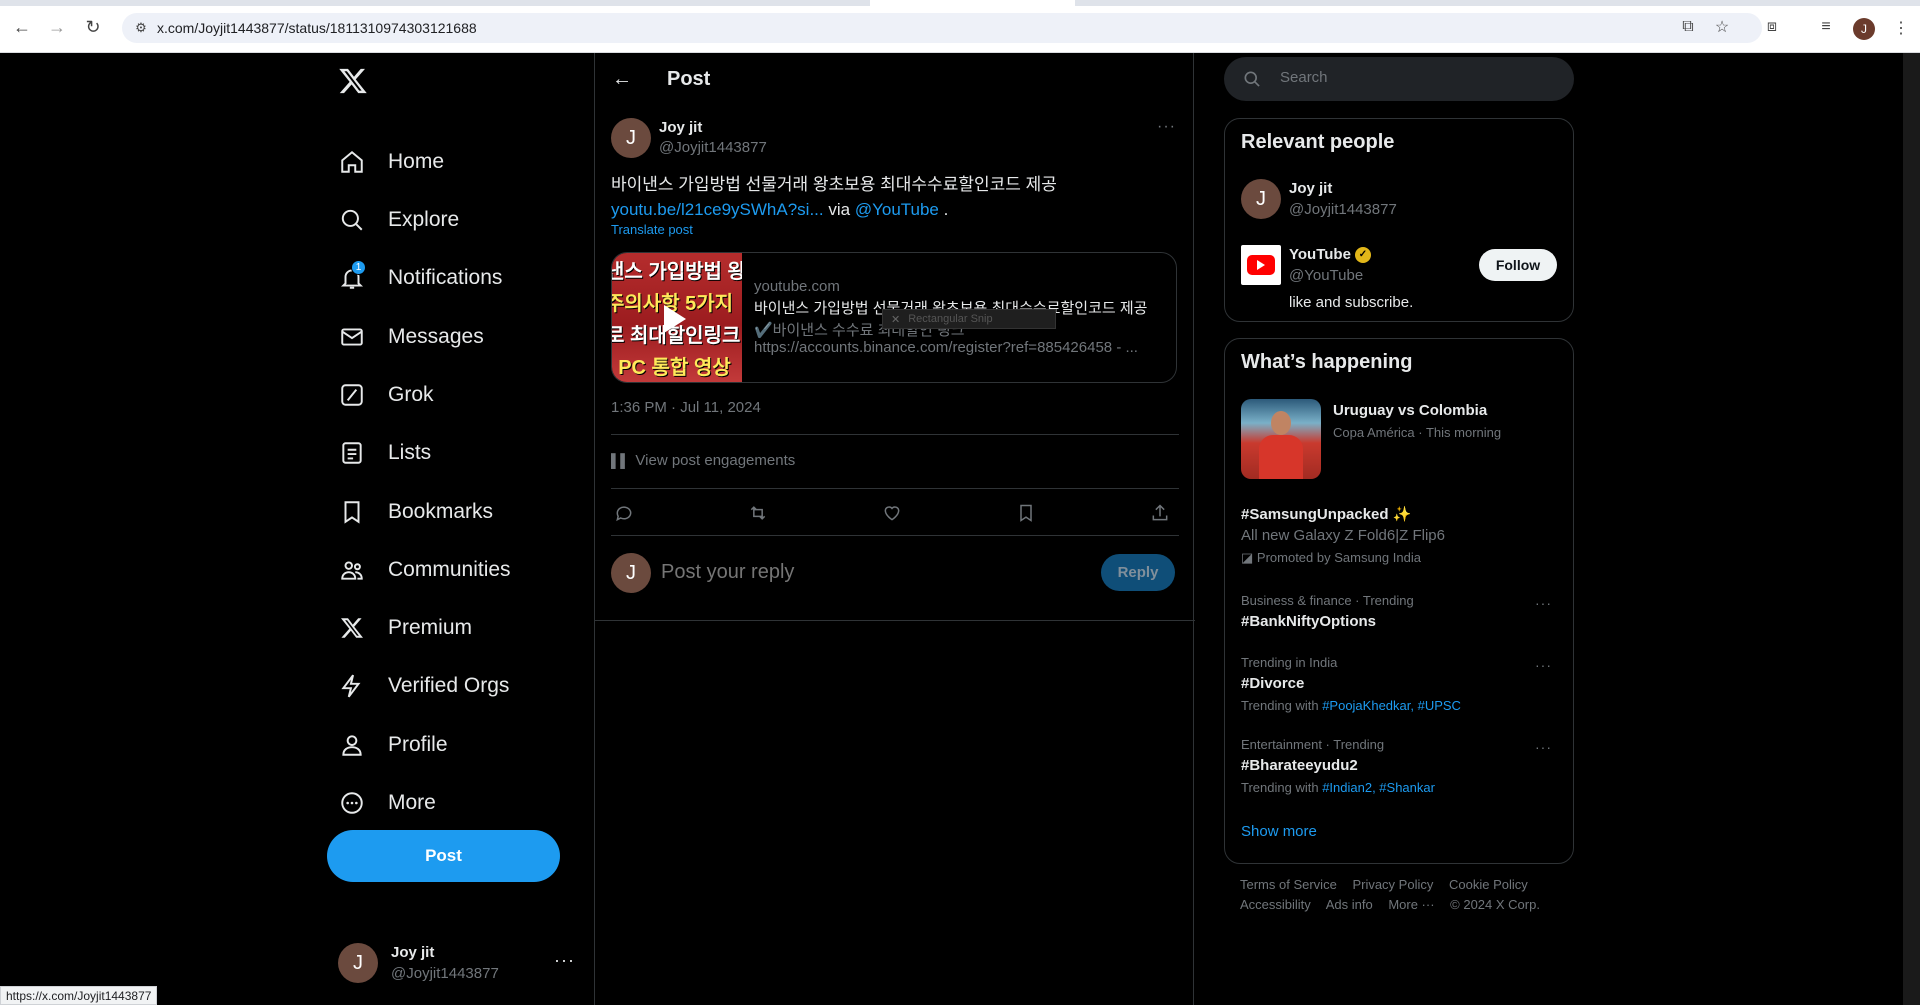  What do you see at coordinates (1911, 529) in the screenshot?
I see `scrollbar` at bounding box center [1911, 529].